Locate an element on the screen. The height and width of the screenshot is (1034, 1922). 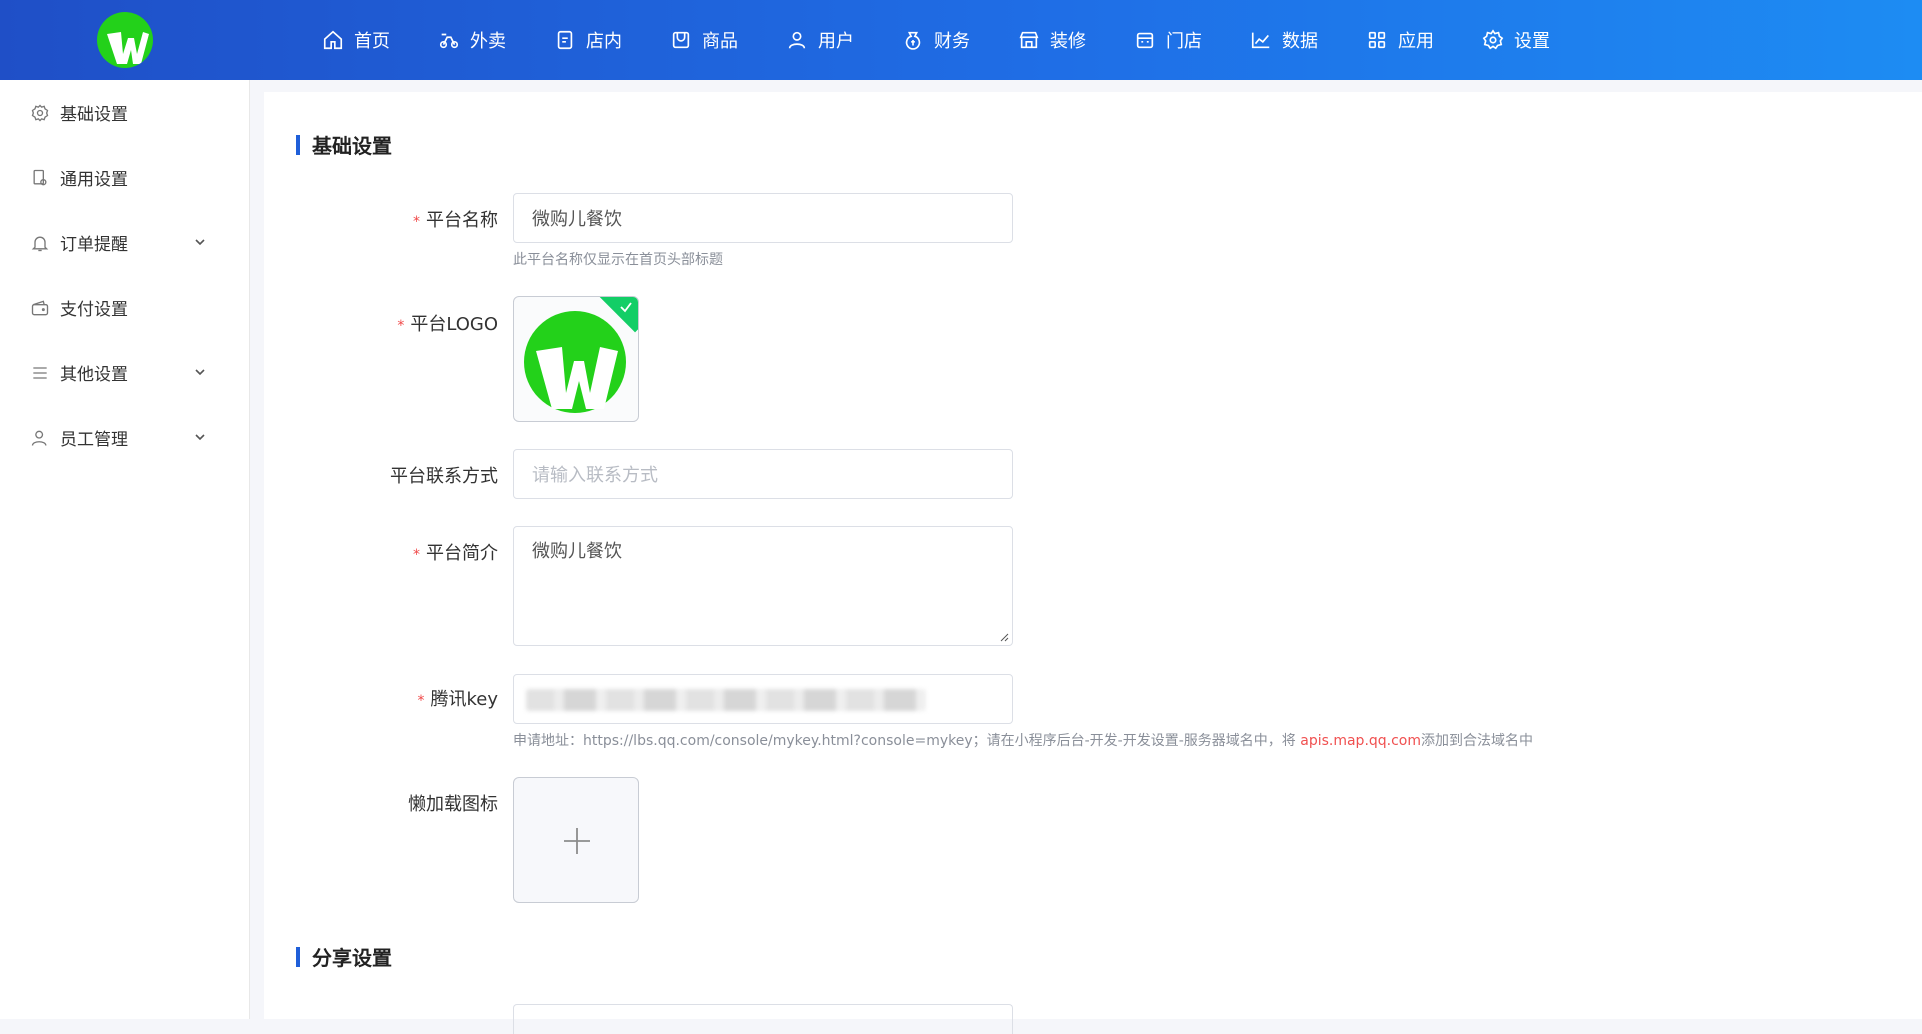
platform-intro-value: 微购儿餐饮 is located at coordinates (577, 551).